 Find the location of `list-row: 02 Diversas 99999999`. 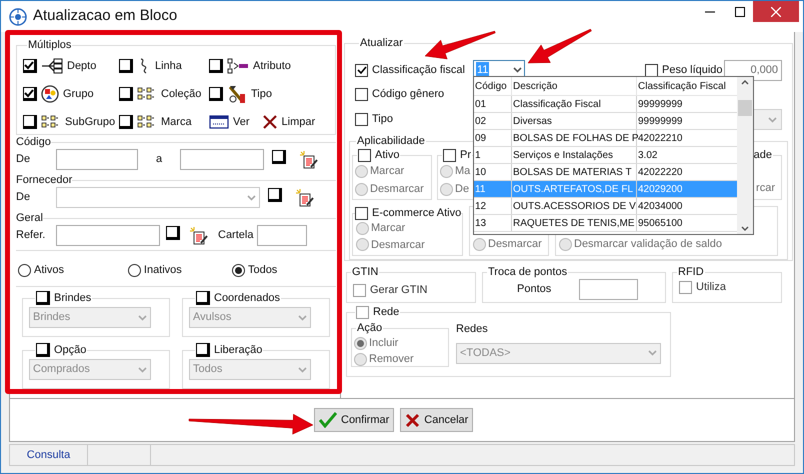

list-row: 02 Diversas 99999999 is located at coordinates (605, 121).